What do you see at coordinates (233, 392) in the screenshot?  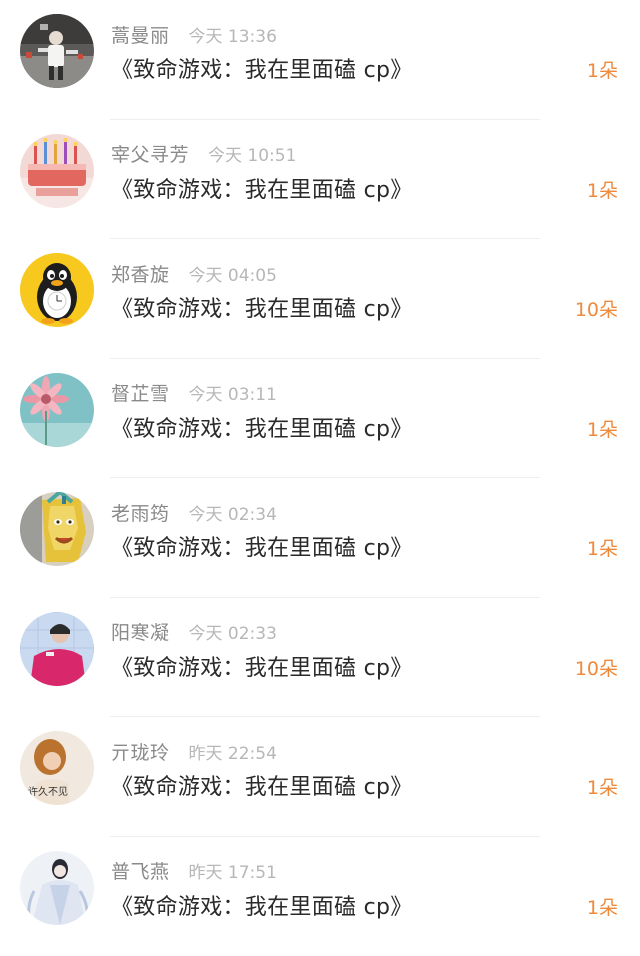 I see `timestamp: 今天 03:11` at bounding box center [233, 392].